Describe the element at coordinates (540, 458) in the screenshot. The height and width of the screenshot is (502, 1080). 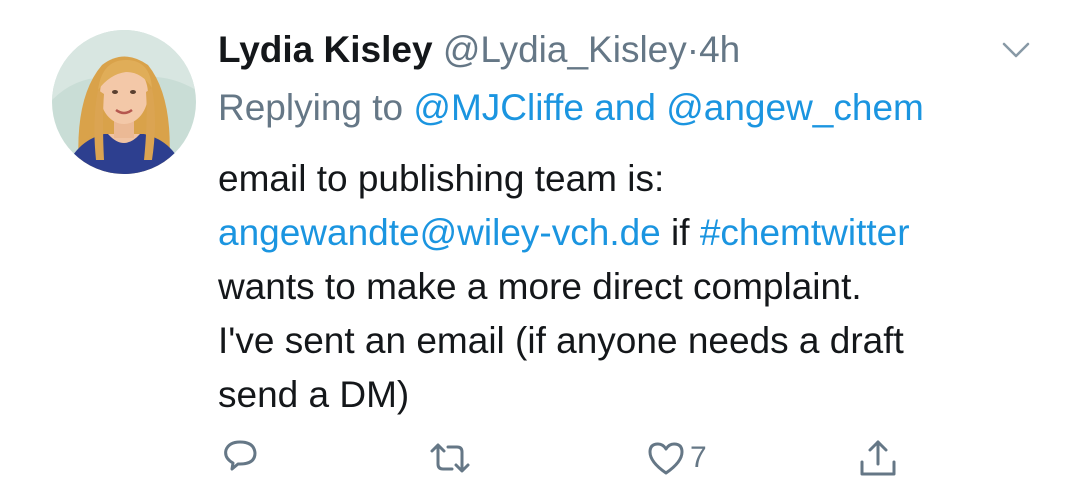
I see `action-bar: 7` at that location.